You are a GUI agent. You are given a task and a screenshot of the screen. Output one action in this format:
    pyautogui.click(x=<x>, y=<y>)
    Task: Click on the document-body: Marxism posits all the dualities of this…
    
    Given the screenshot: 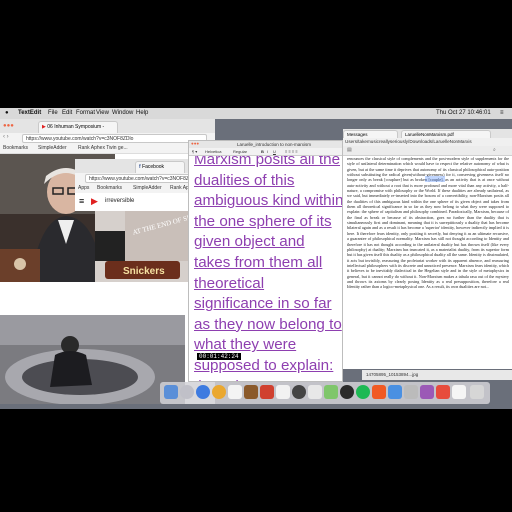 What is the action you would take?
    pyautogui.click(x=265, y=268)
    